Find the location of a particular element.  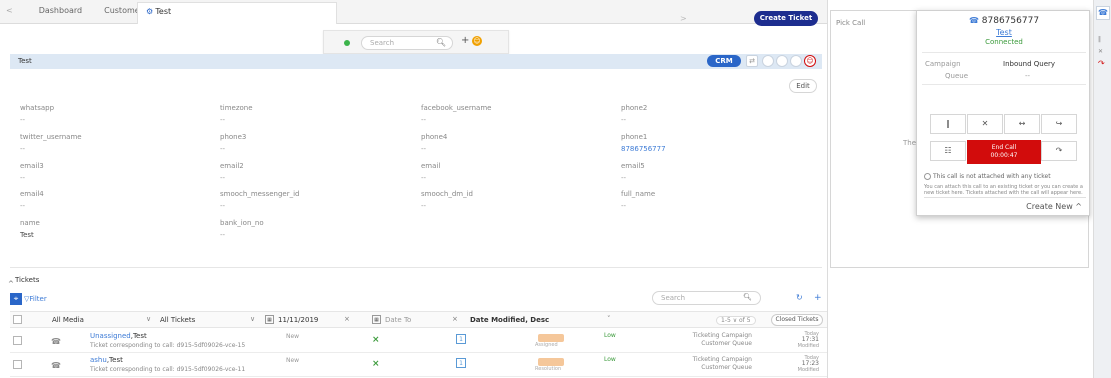

avatar-icon: ☺ is located at coordinates (810, 61).